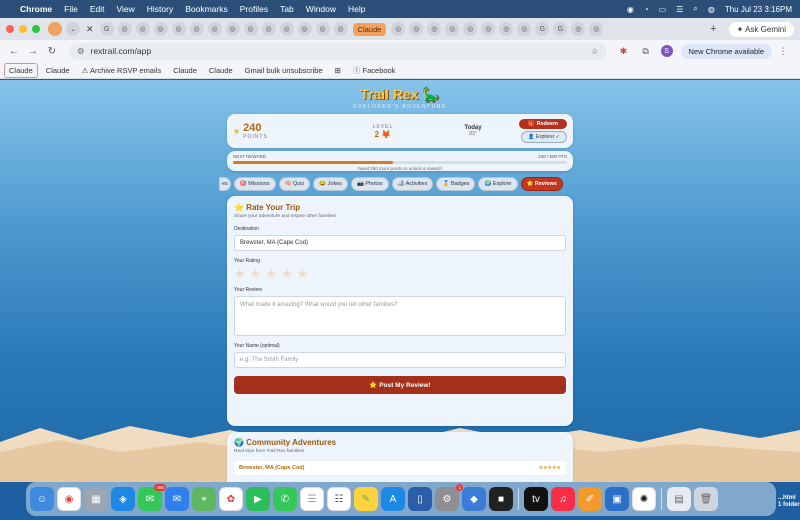 This screenshot has width=800, height=520. Describe the element at coordinates (646, 9) in the screenshot. I see `wifi-icon: ◔` at that location.